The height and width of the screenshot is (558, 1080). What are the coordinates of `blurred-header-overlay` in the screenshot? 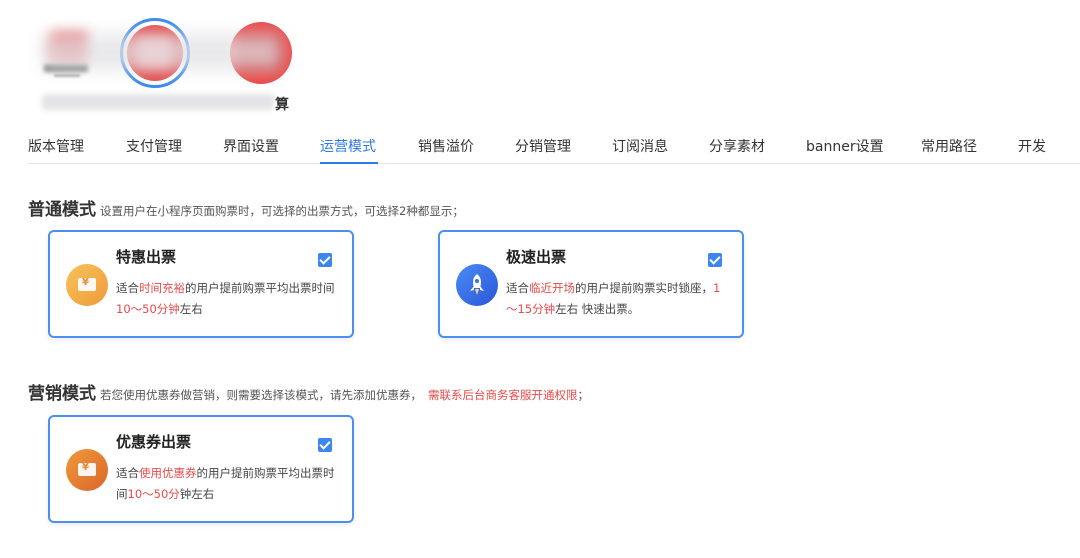 It's located at (162, 52).